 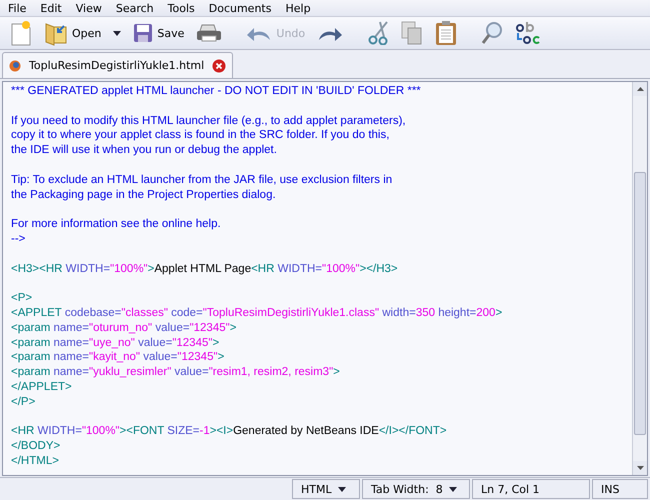 What do you see at coordinates (446, 33) in the screenshot?
I see `clipboard-icon` at bounding box center [446, 33].